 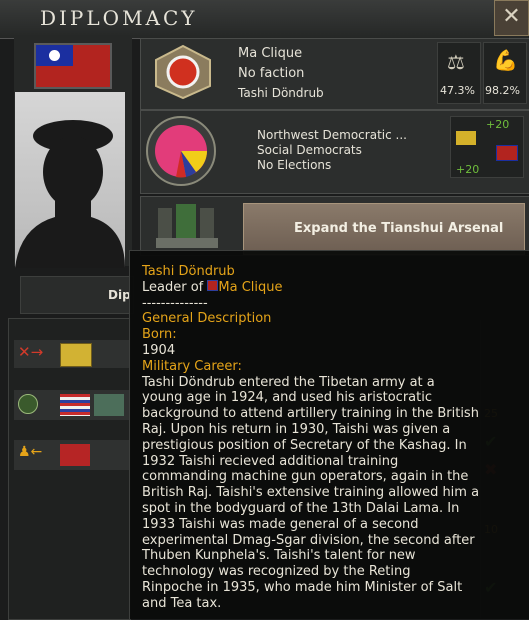 What do you see at coordinates (466, 138) in the screenshot?
I see `other-flag-icon` at bounding box center [466, 138].